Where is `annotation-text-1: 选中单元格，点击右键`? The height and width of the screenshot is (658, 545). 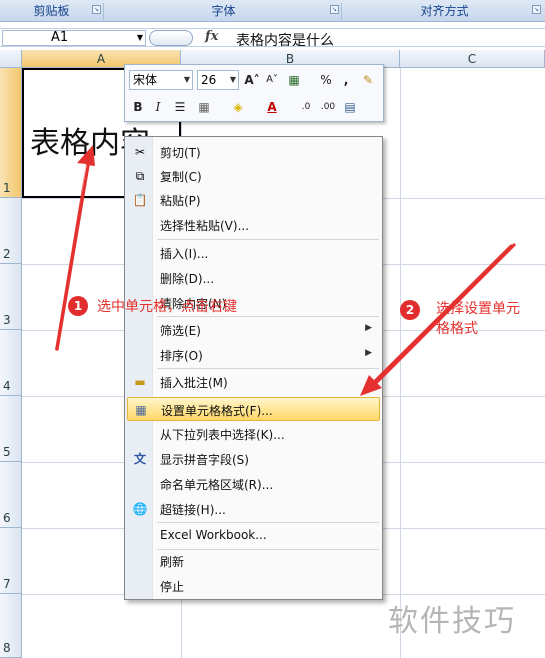 annotation-text-1: 选中单元格，点击右键 is located at coordinates (167, 307).